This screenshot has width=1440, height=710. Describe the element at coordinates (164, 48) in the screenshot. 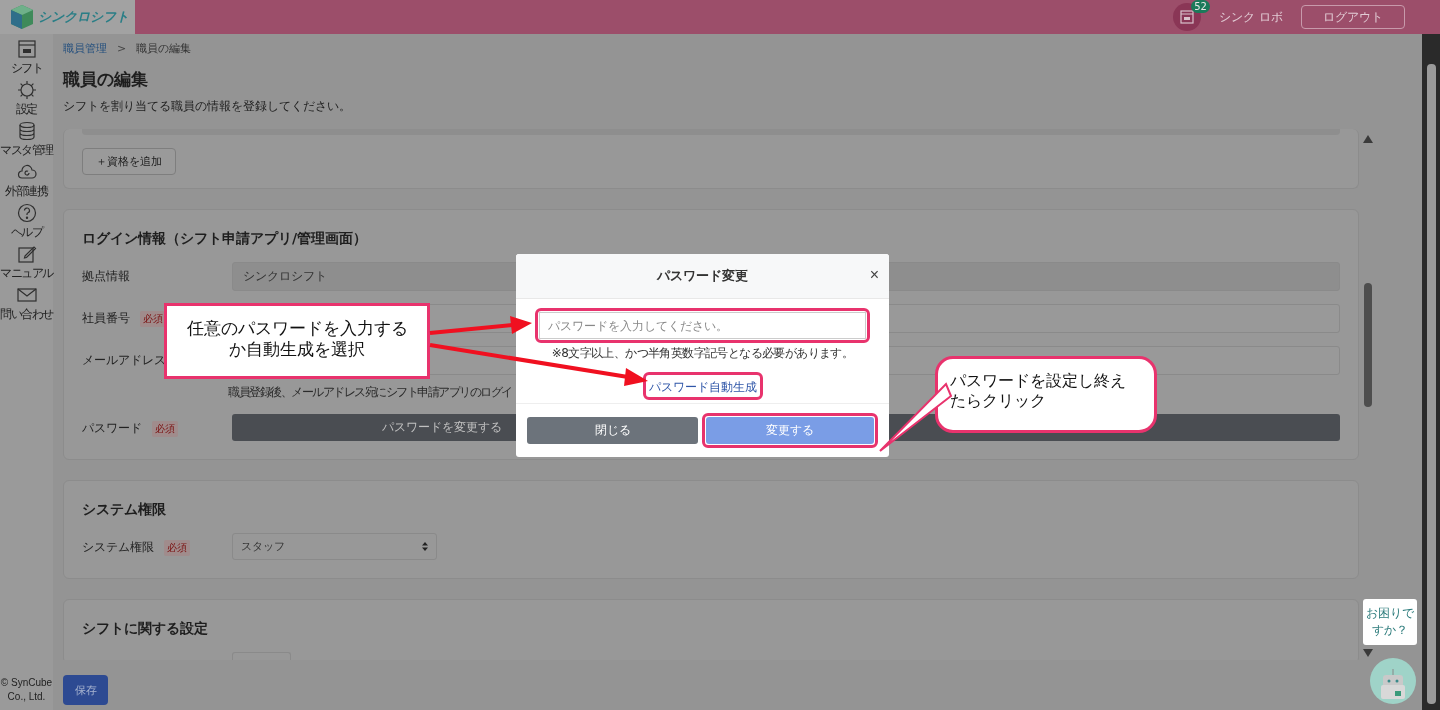

I see `breadcrumb-current: 職員の編集` at that location.